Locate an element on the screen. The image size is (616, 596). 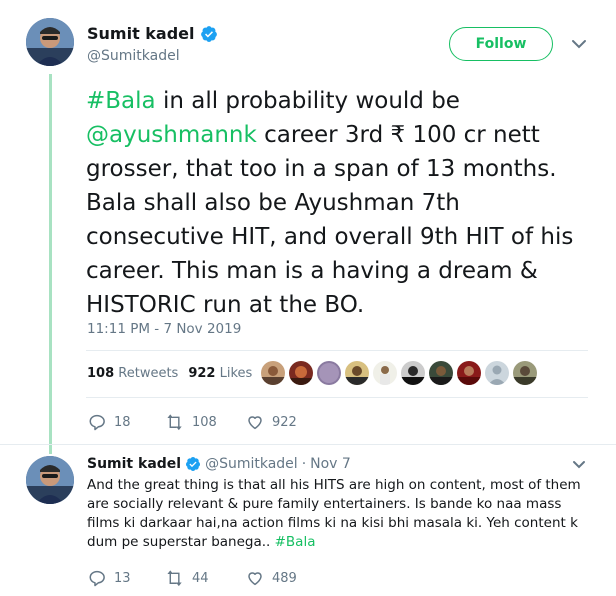
like-button: 489 is located at coordinates (271, 578).